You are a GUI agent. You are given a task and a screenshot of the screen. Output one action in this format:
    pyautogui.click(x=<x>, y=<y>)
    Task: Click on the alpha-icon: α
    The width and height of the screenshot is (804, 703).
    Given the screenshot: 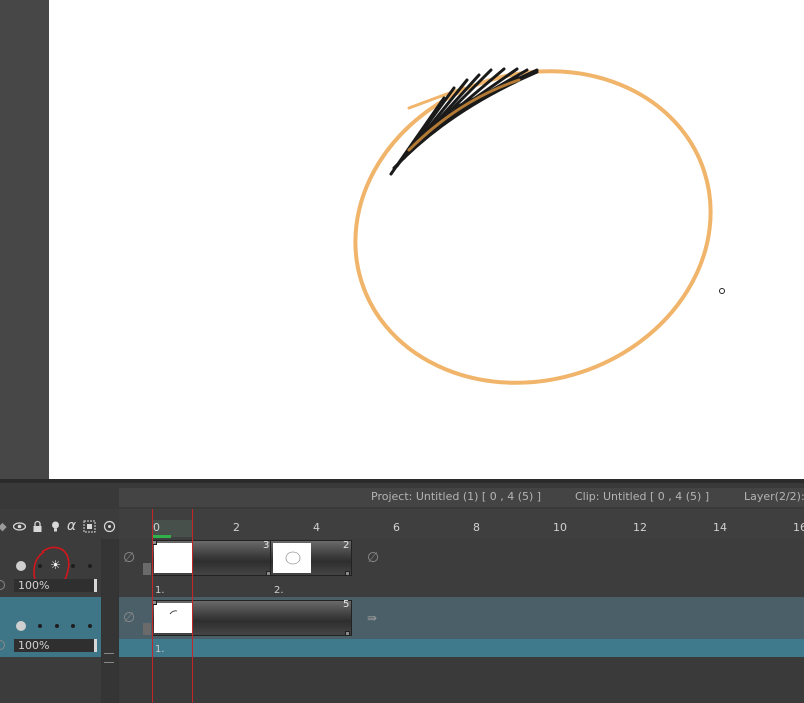 What is the action you would take?
    pyautogui.click(x=71, y=526)
    